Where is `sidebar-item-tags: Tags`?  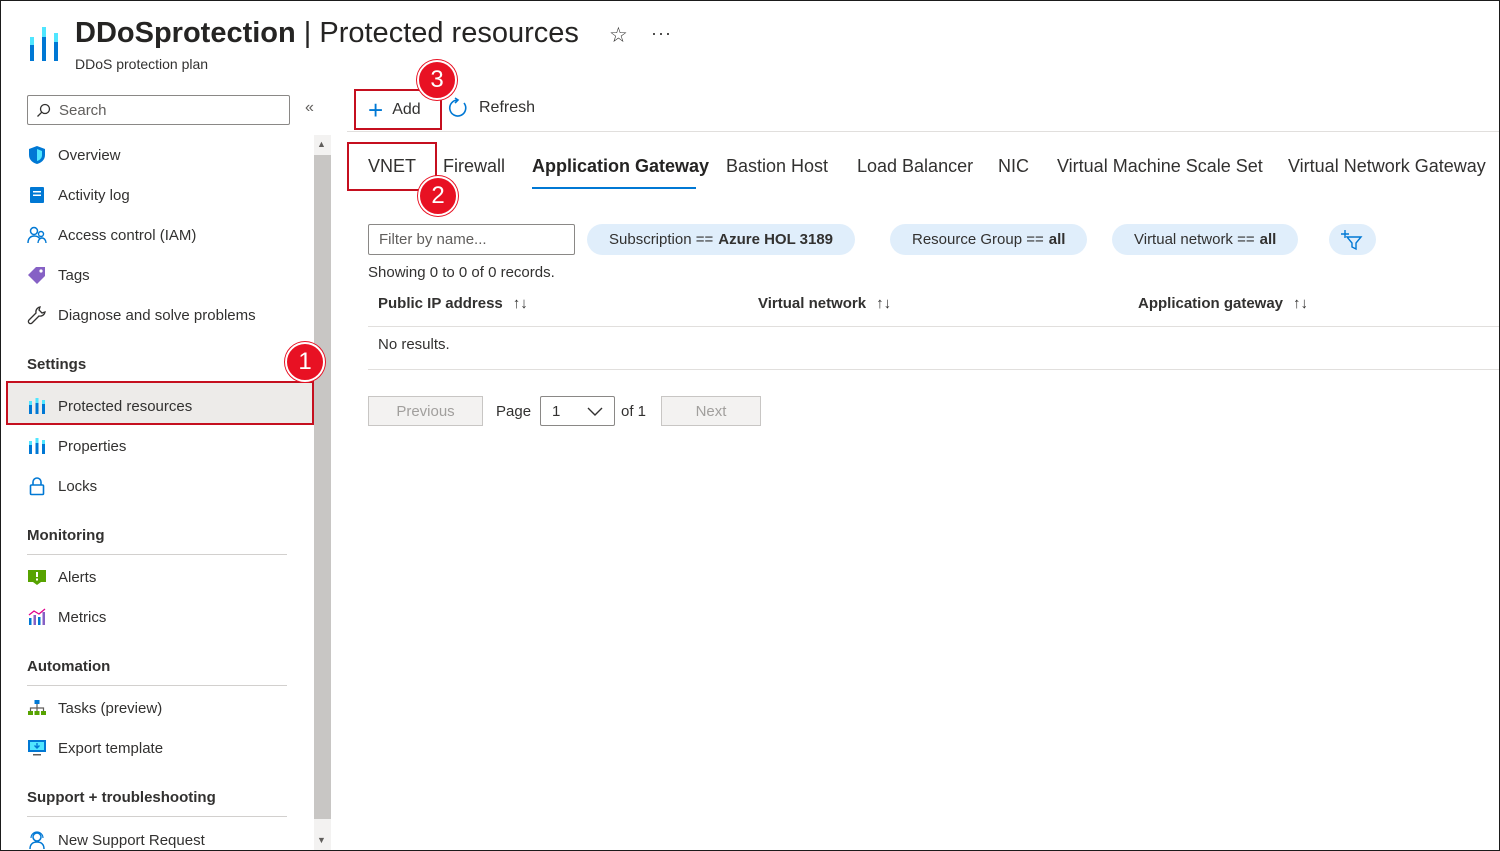 sidebar-item-tags: Tags is located at coordinates (58, 275).